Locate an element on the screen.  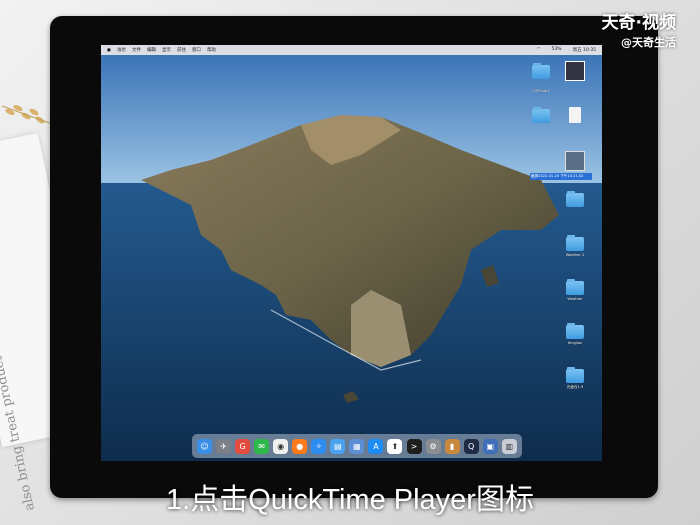
desktop-item: fengjian is located at coordinates (575, 334).